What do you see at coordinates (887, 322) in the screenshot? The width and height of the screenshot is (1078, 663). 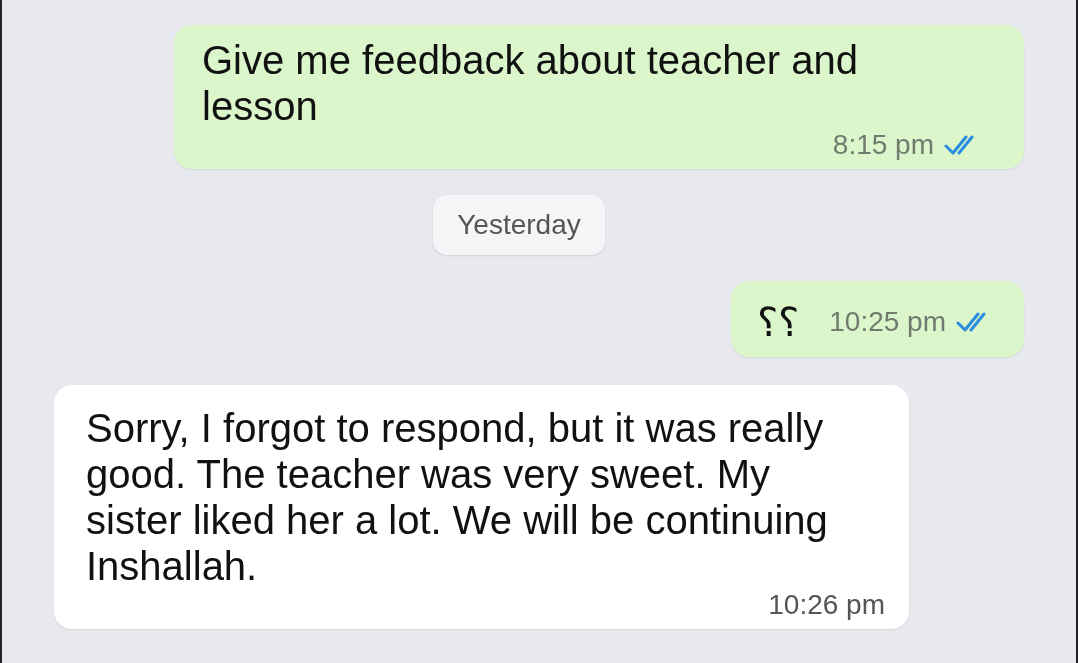 I see `message-time: 10:25 pm` at bounding box center [887, 322].